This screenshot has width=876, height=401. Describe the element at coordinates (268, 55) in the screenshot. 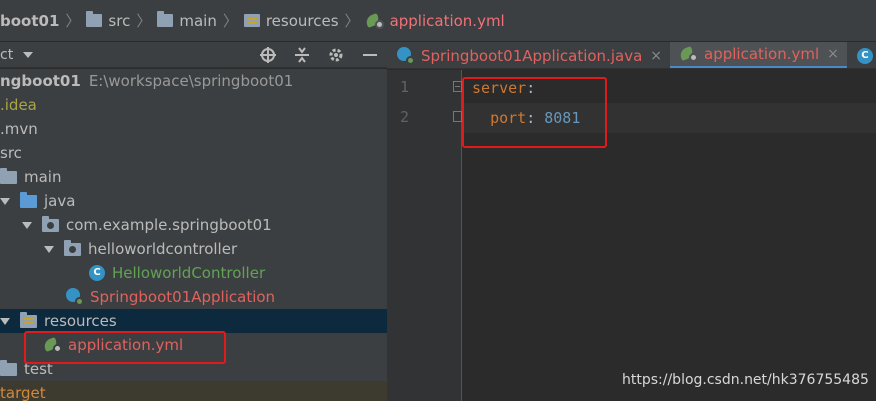

I see `locate-file-icon` at that location.